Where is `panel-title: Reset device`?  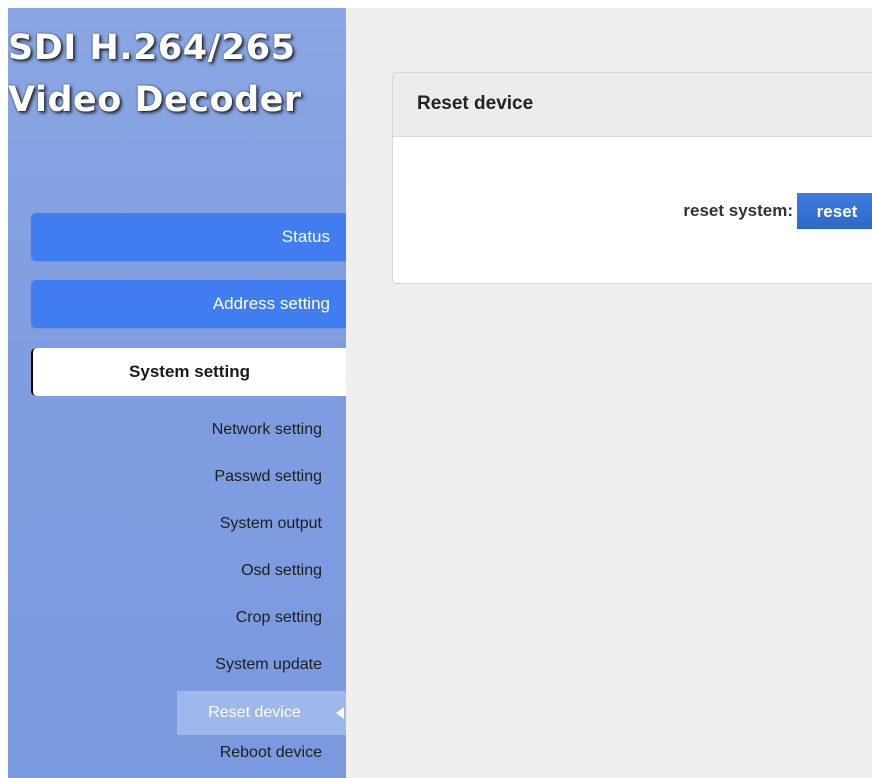 panel-title: Reset device is located at coordinates (632, 105).